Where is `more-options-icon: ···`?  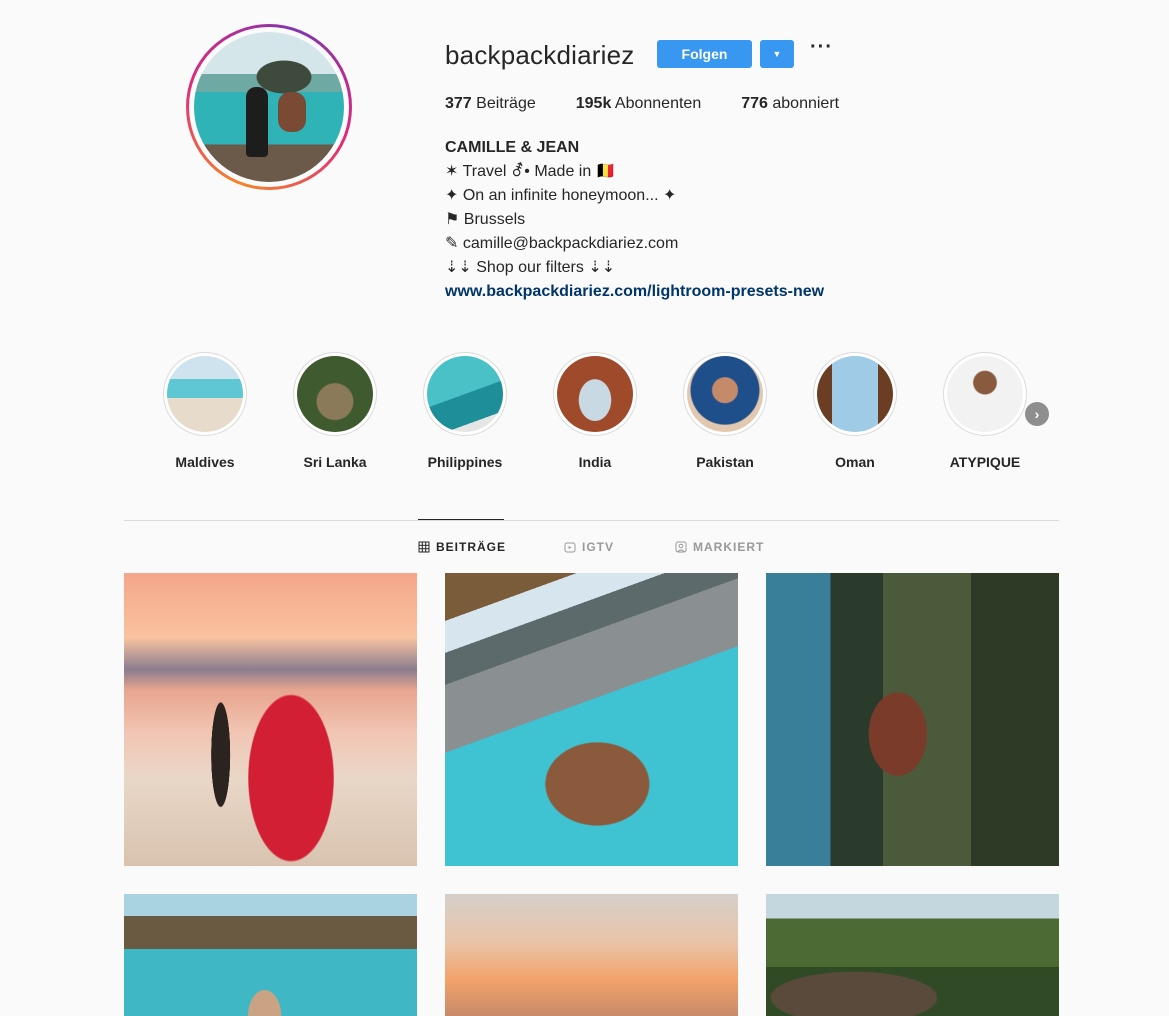
more-options-icon: ··· is located at coordinates (821, 47).